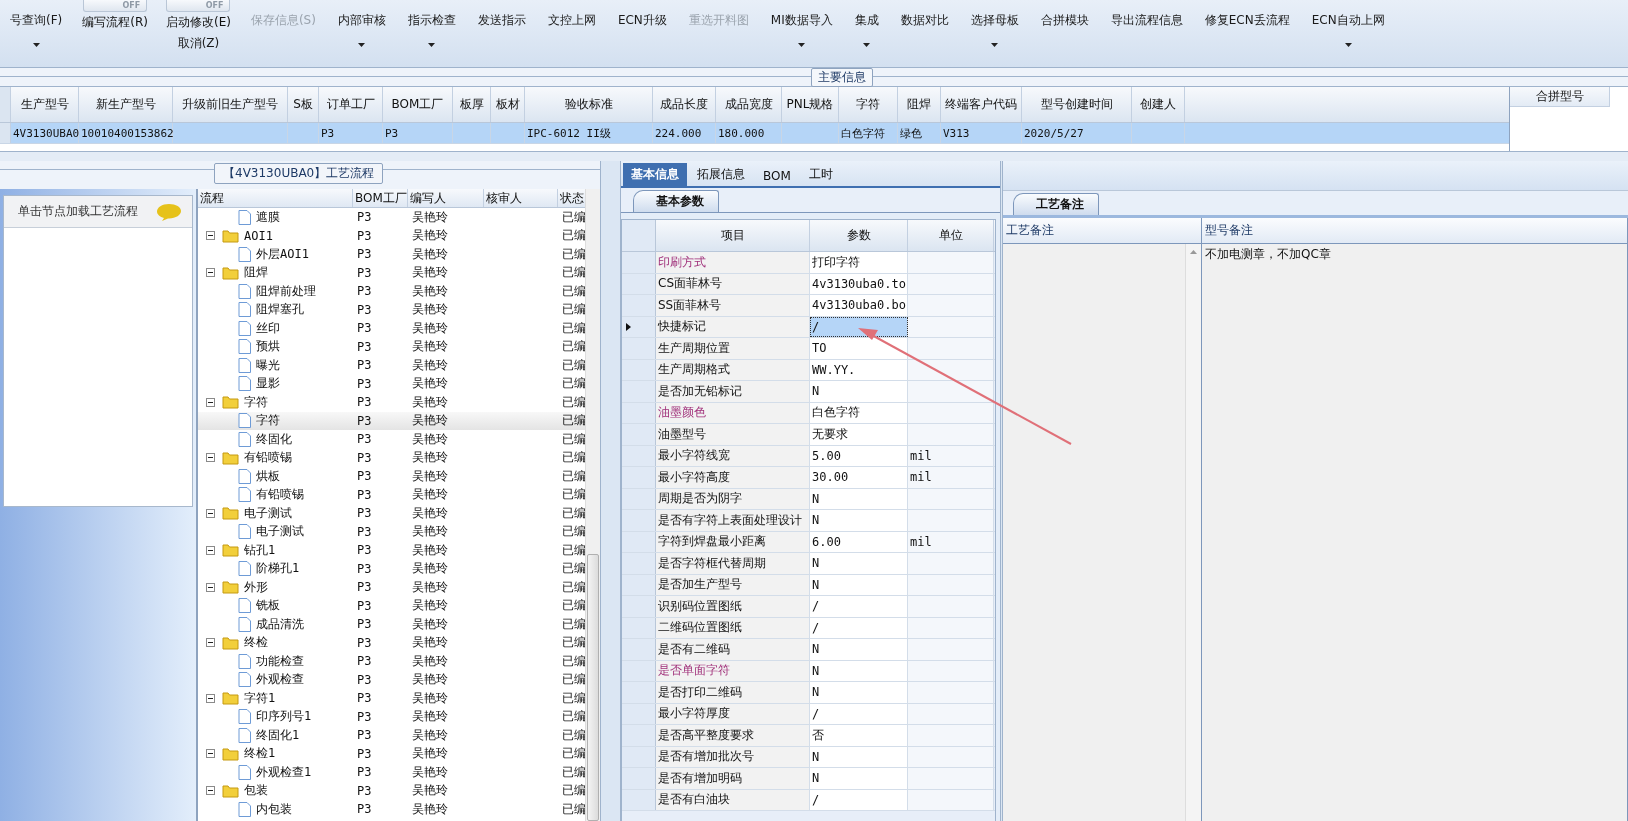 Image resolution: width=1628 pixels, height=821 pixels. I want to click on param-row: 油墨颜色 白色字符, so click(808, 413).